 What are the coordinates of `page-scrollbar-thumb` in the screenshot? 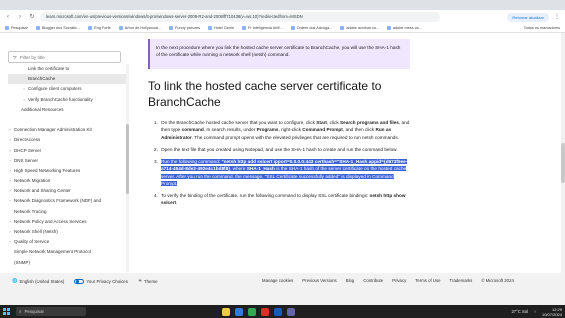 It's located at (563, 163).